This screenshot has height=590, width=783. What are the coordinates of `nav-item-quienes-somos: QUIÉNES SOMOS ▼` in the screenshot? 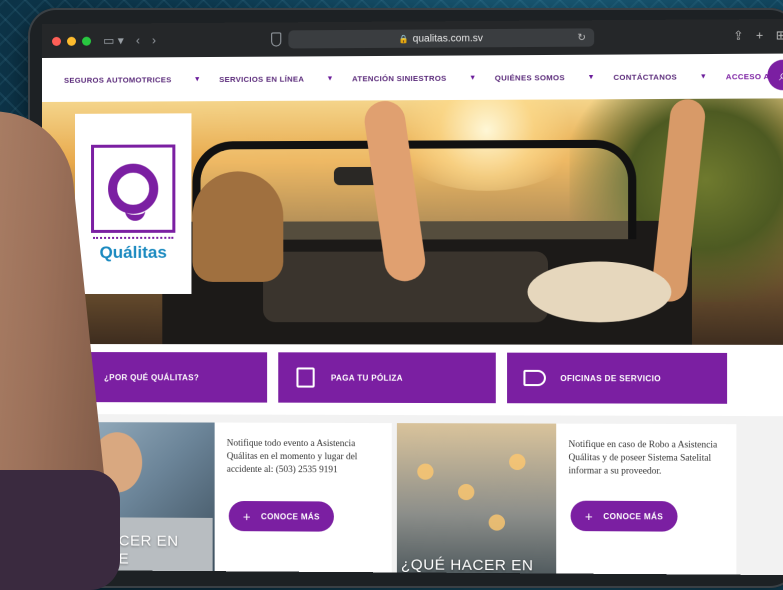 It's located at (545, 77).